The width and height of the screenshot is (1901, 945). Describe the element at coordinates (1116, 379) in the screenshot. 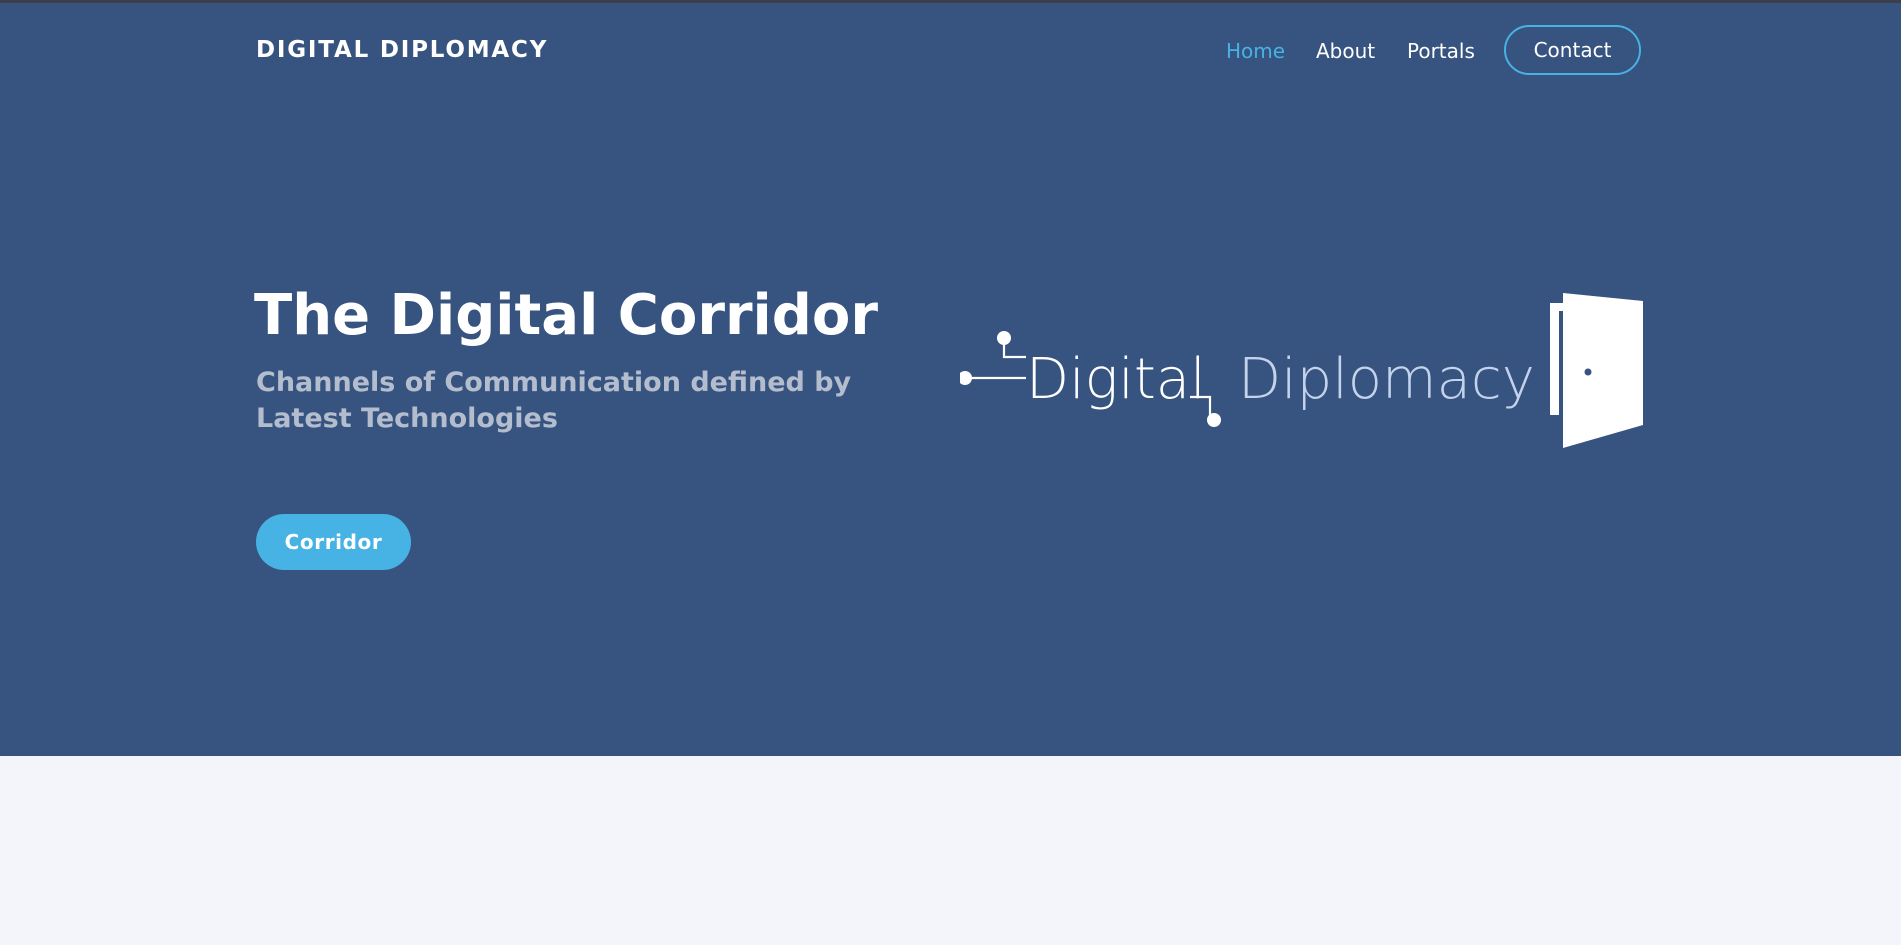

I see `logo-word-digital: Digital` at that location.